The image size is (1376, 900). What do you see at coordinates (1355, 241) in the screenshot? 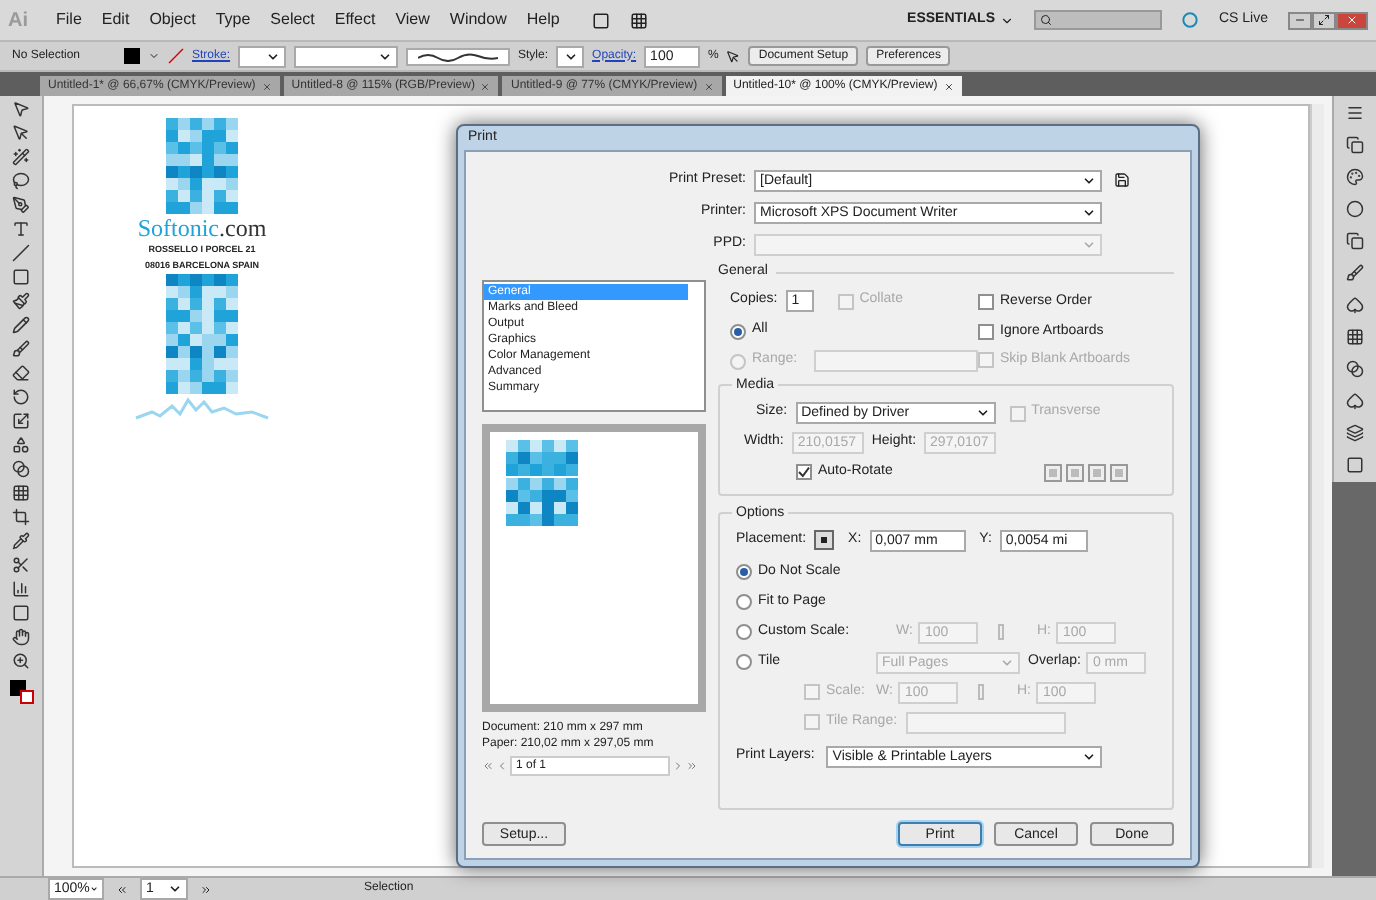
I see `pages-icon` at bounding box center [1355, 241].